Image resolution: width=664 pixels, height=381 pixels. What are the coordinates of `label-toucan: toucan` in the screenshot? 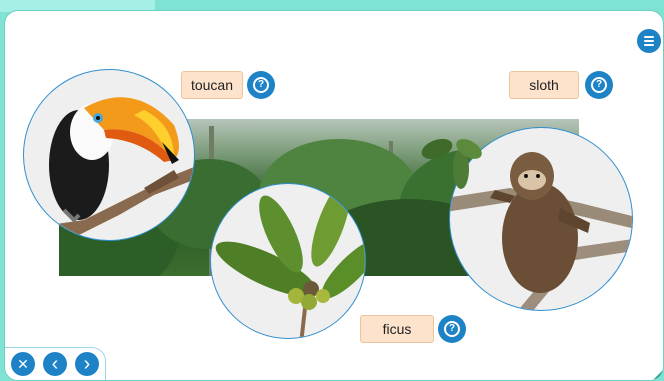 It's located at (212, 85).